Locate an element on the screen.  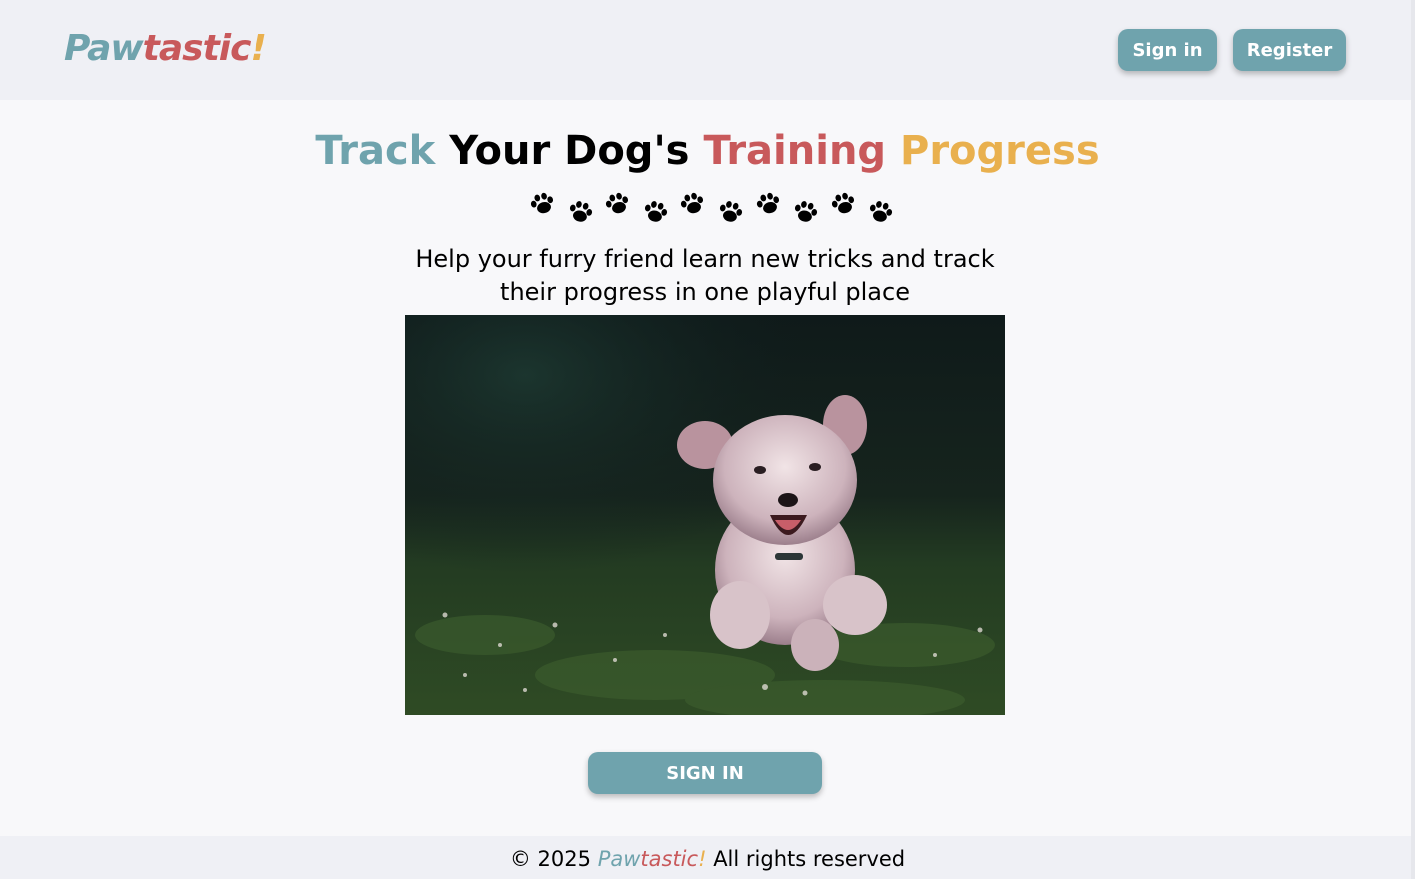
footer-brand: Pawtastic! is located at coordinates (652, 859).